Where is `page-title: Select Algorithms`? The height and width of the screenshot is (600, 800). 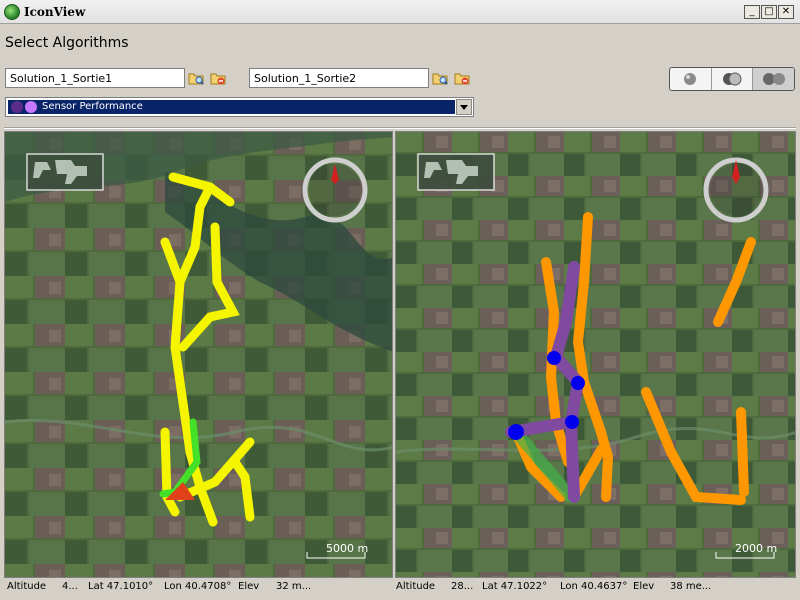 page-title: Select Algorithms is located at coordinates (67, 43).